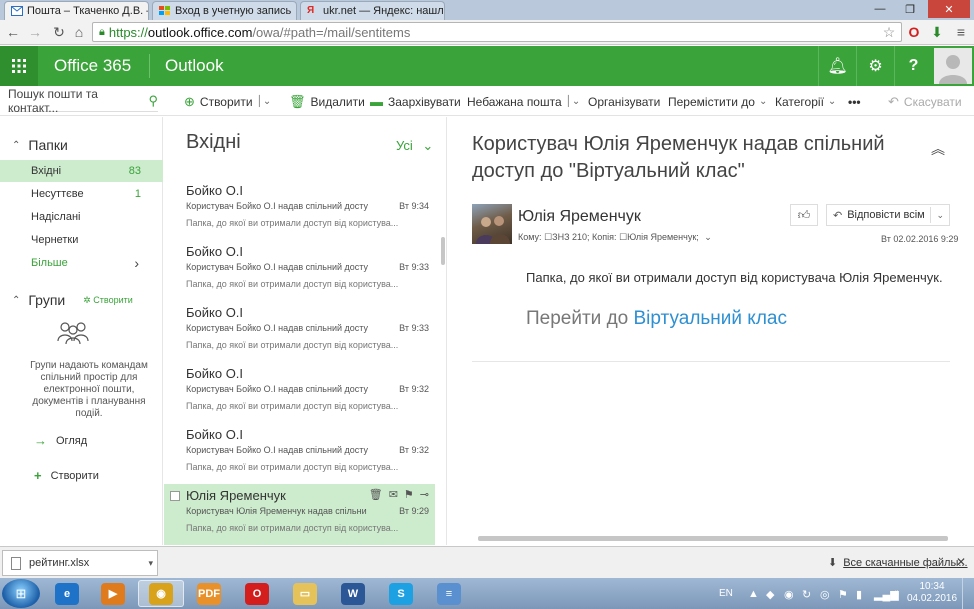 The width and height of the screenshot is (974, 609). I want to click on folder-sent: Надіслані, so click(81, 217).